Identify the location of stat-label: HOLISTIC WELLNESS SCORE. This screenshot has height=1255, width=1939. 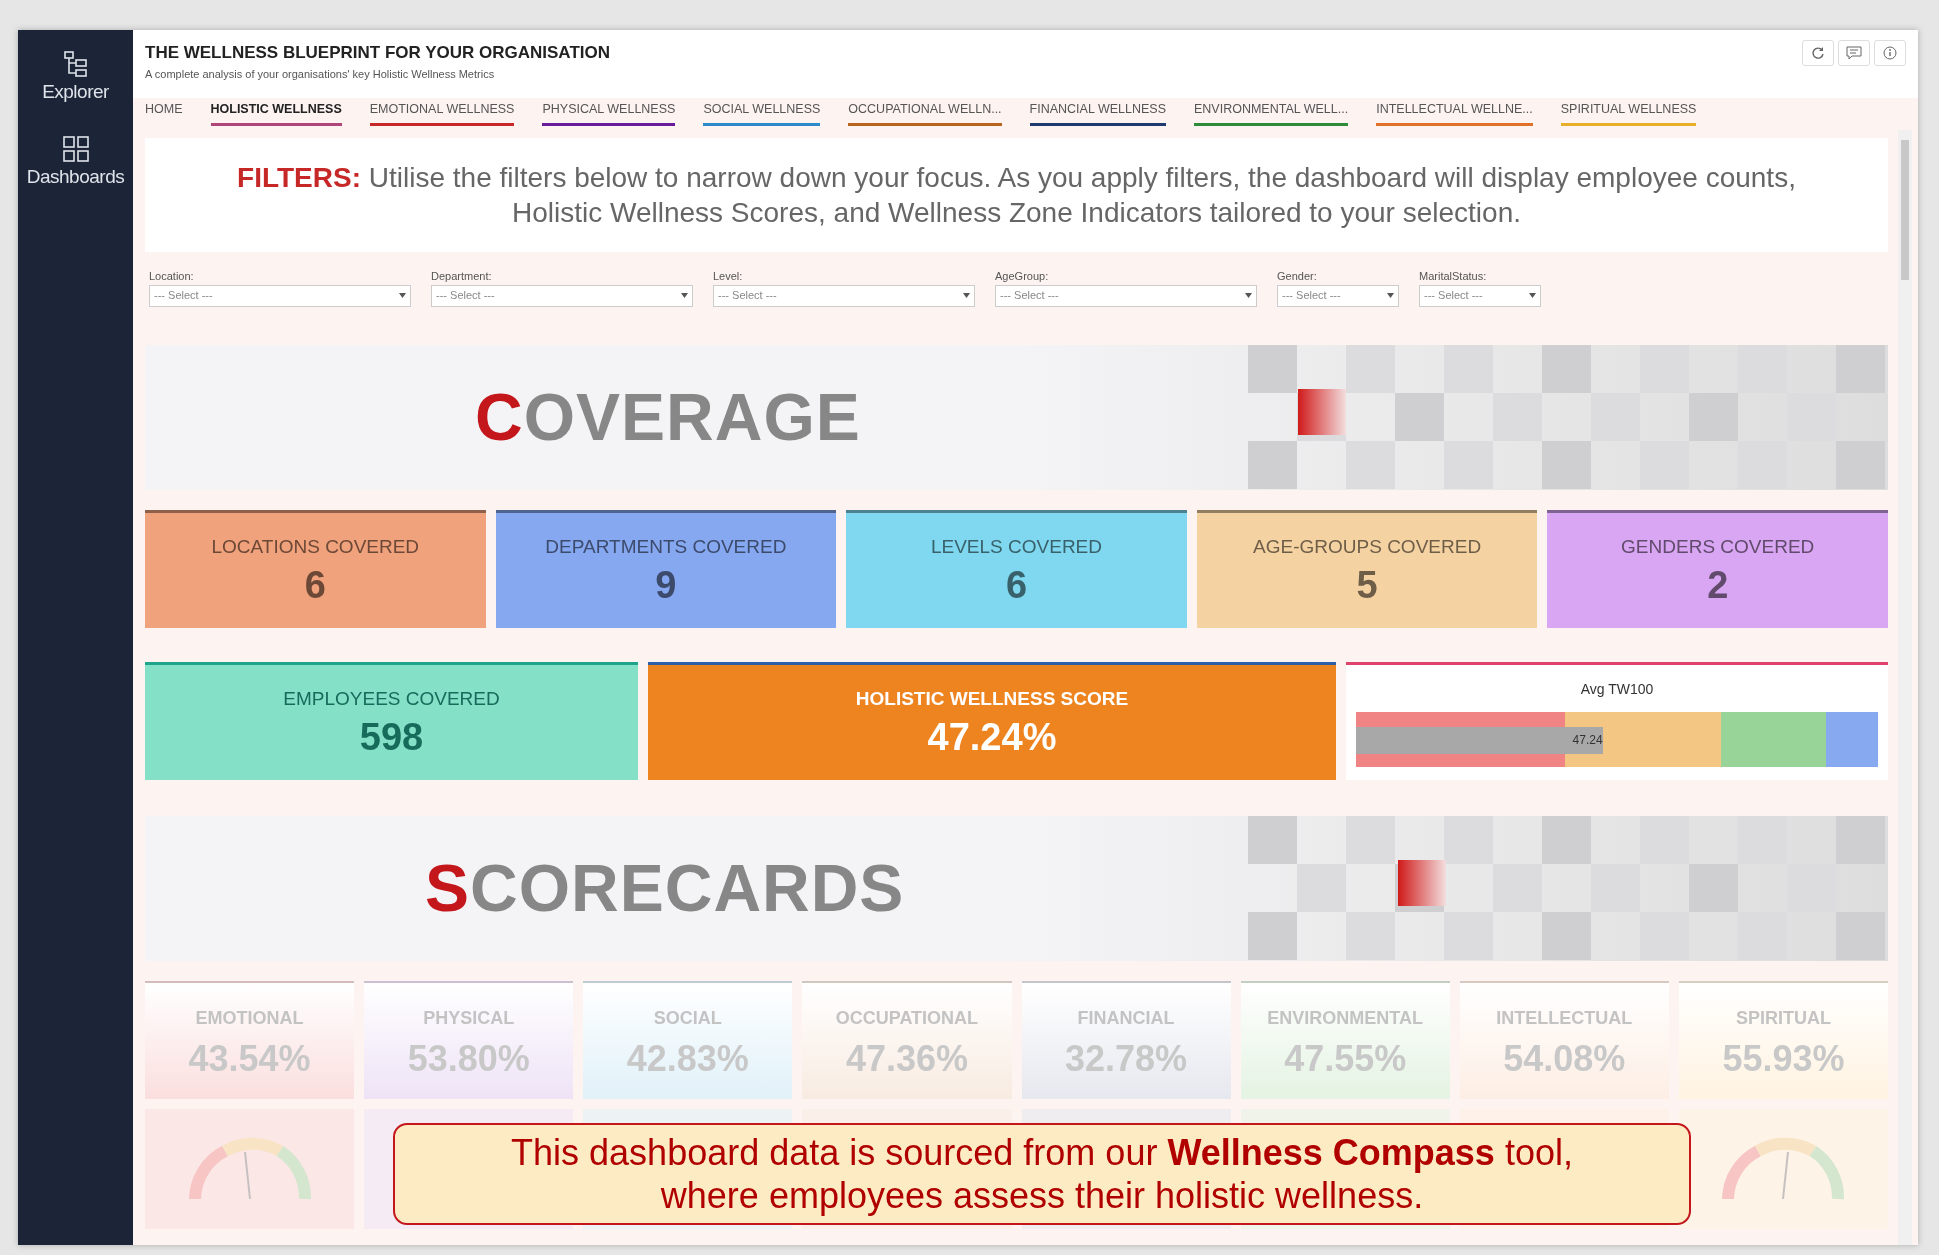
(992, 698).